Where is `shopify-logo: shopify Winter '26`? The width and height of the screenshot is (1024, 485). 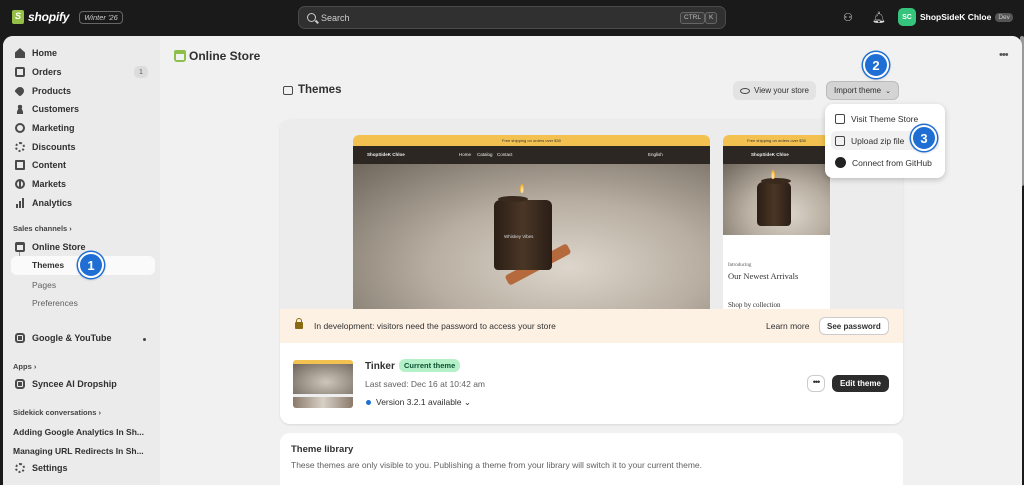 shopify-logo: shopify Winter '26 is located at coordinates (67, 17).